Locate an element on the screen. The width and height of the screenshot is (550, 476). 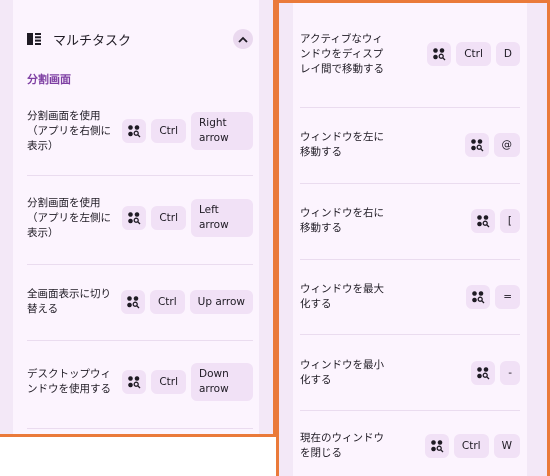
symbol-key: - is located at coordinates (510, 373).